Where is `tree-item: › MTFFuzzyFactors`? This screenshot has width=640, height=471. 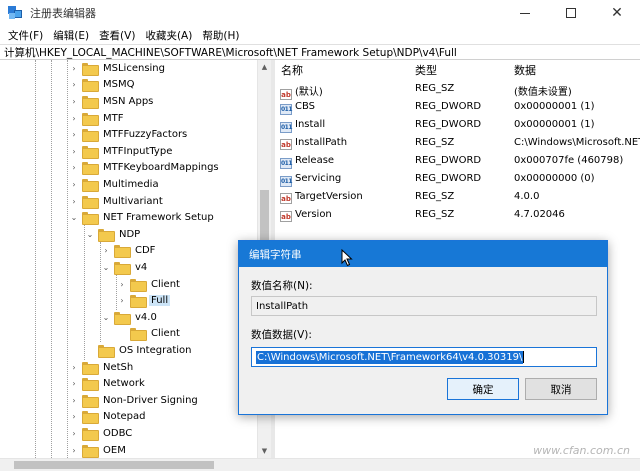 tree-item: › MTFFuzzyFactors is located at coordinates (129, 134).